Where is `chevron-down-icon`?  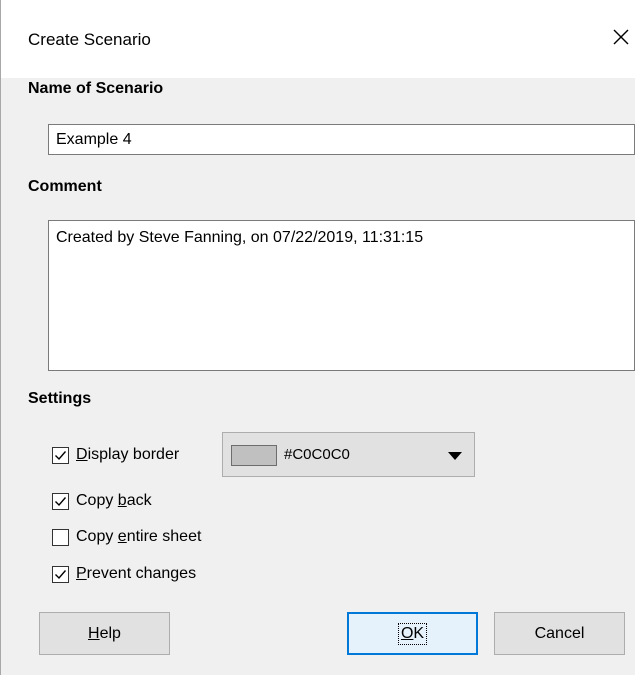 chevron-down-icon is located at coordinates (455, 456).